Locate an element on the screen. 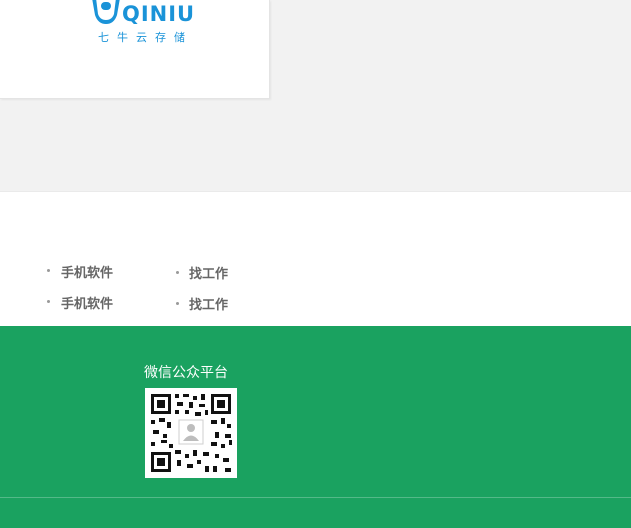 This screenshot has height=528, width=631. qiniu-logo: QINIU 七牛云存储 is located at coordinates (153, 22).